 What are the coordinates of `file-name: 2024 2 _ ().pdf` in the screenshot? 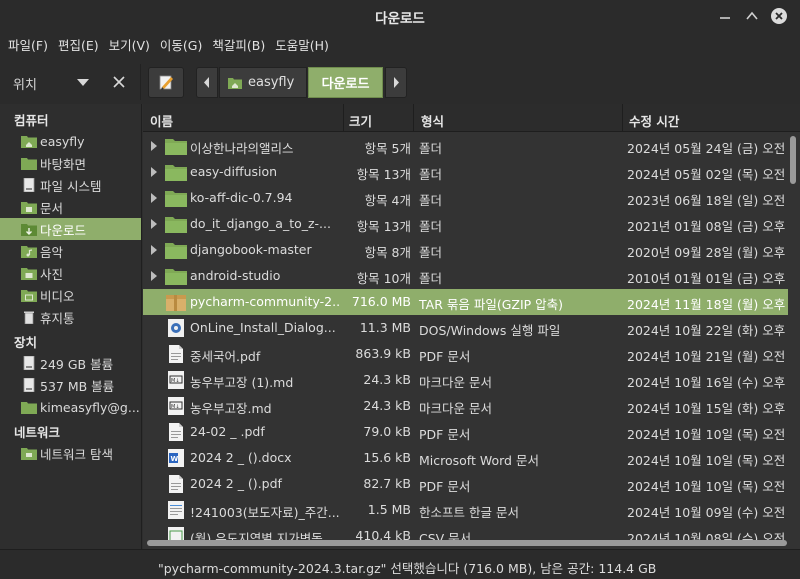 It's located at (236, 483).